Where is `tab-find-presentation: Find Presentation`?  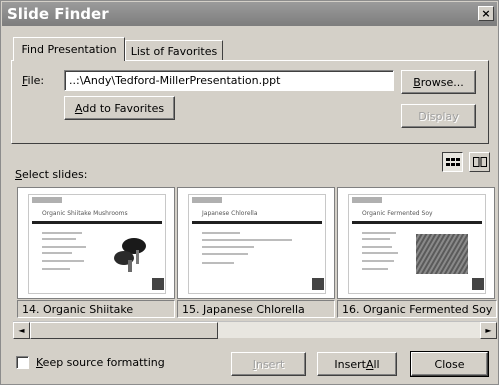 tab-find-presentation: Find Presentation is located at coordinates (69, 49).